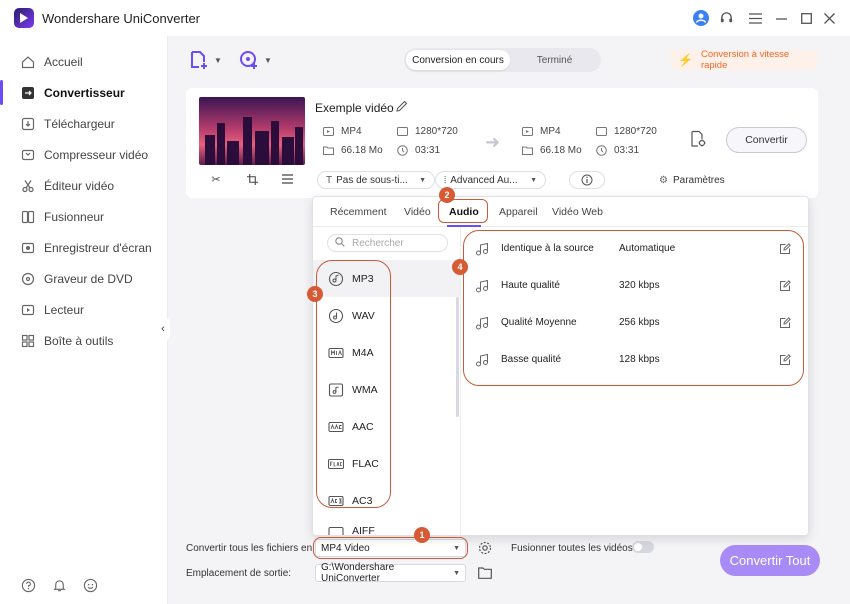 Image resolution: width=850 pixels, height=604 pixels. What do you see at coordinates (248, 60) in the screenshot?
I see `add-disc-icon` at bounding box center [248, 60].